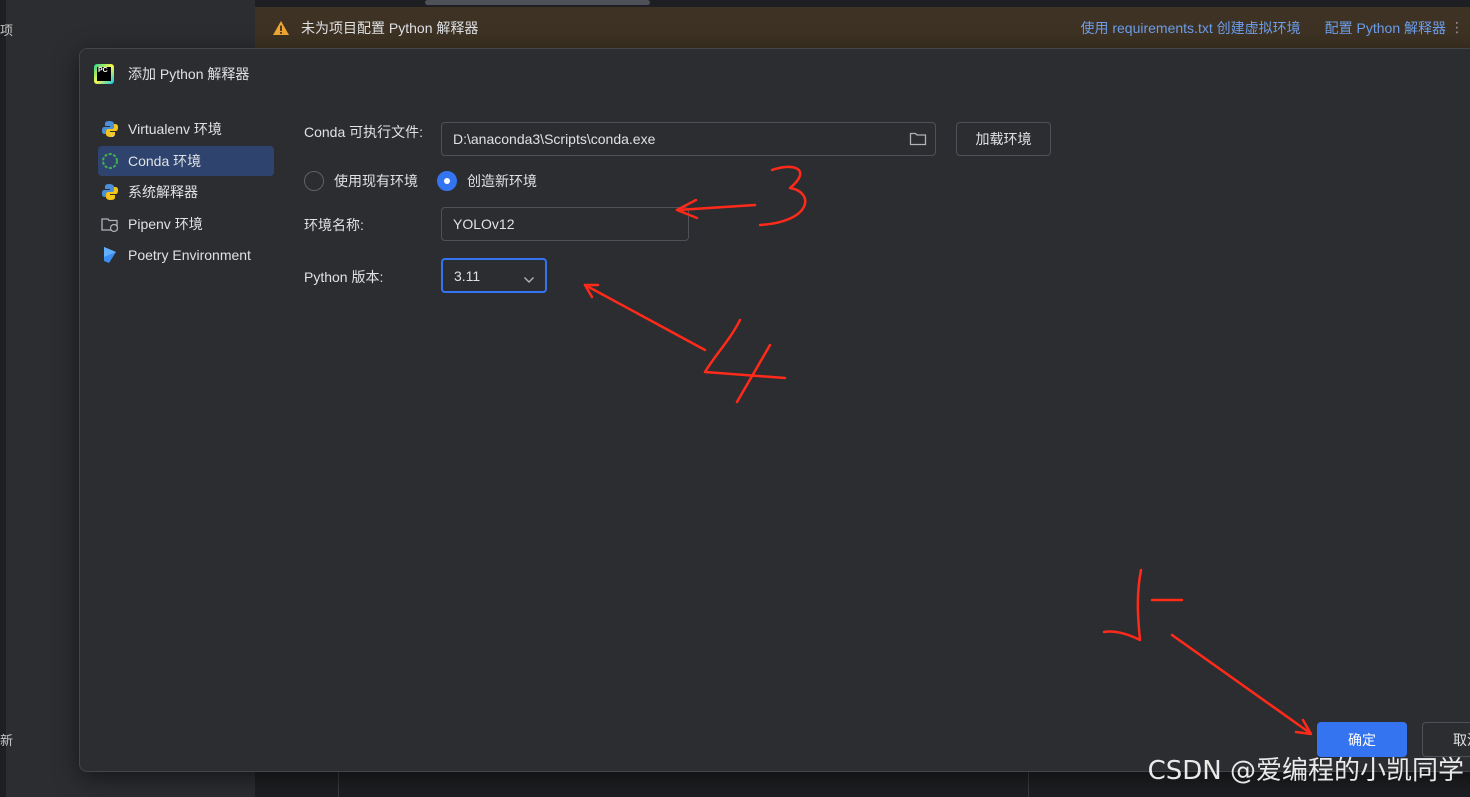 The height and width of the screenshot is (797, 1470). Describe the element at coordinates (447, 181) in the screenshot. I see `radio-create-new` at that location.